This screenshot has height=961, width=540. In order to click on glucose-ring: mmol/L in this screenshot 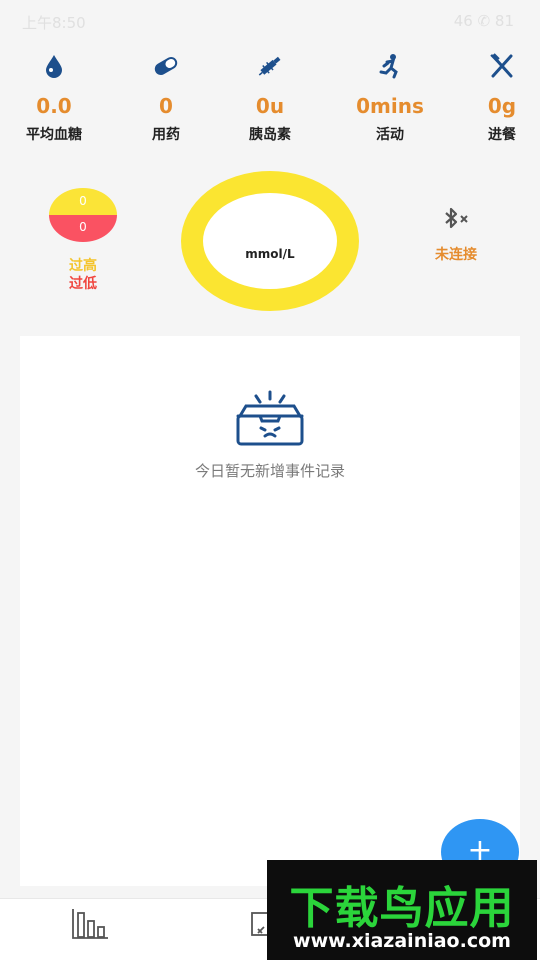, I will do `click(270, 241)`.